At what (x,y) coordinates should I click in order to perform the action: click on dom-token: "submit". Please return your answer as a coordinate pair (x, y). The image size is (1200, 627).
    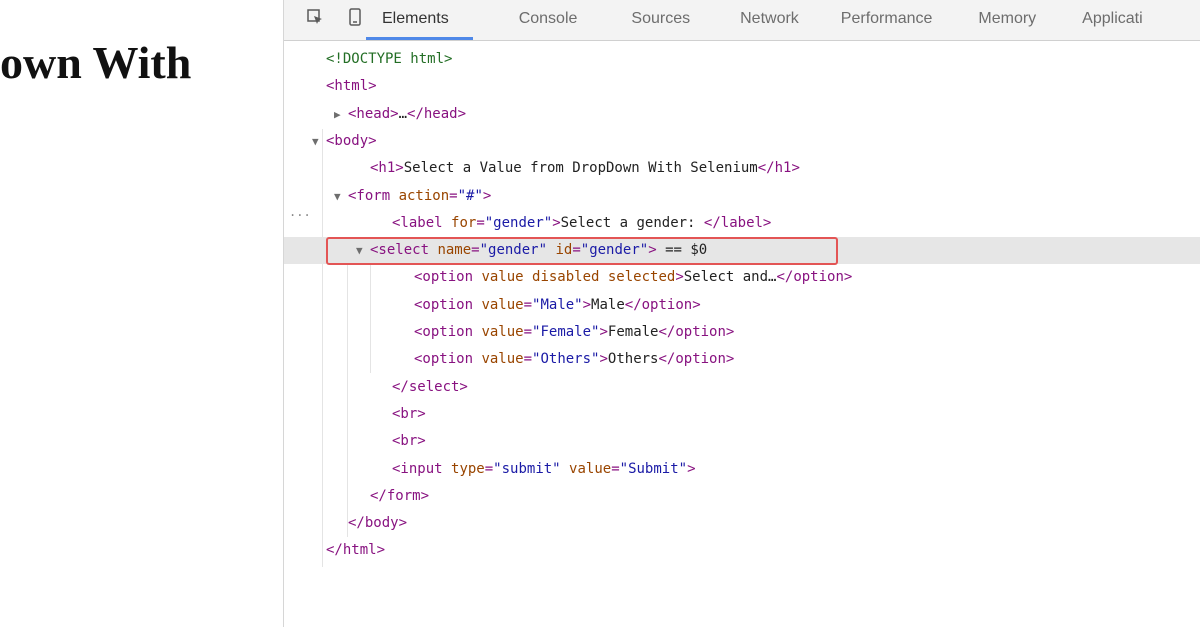
    Looking at the image, I should click on (527, 468).